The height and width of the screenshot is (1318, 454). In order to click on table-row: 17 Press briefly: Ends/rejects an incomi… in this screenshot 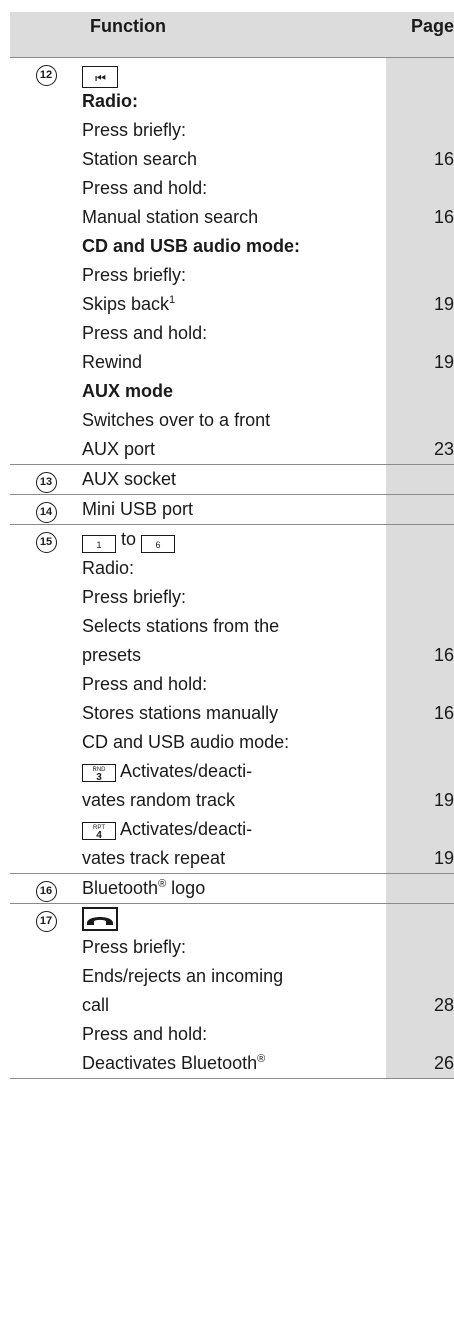, I will do `click(232, 990)`.